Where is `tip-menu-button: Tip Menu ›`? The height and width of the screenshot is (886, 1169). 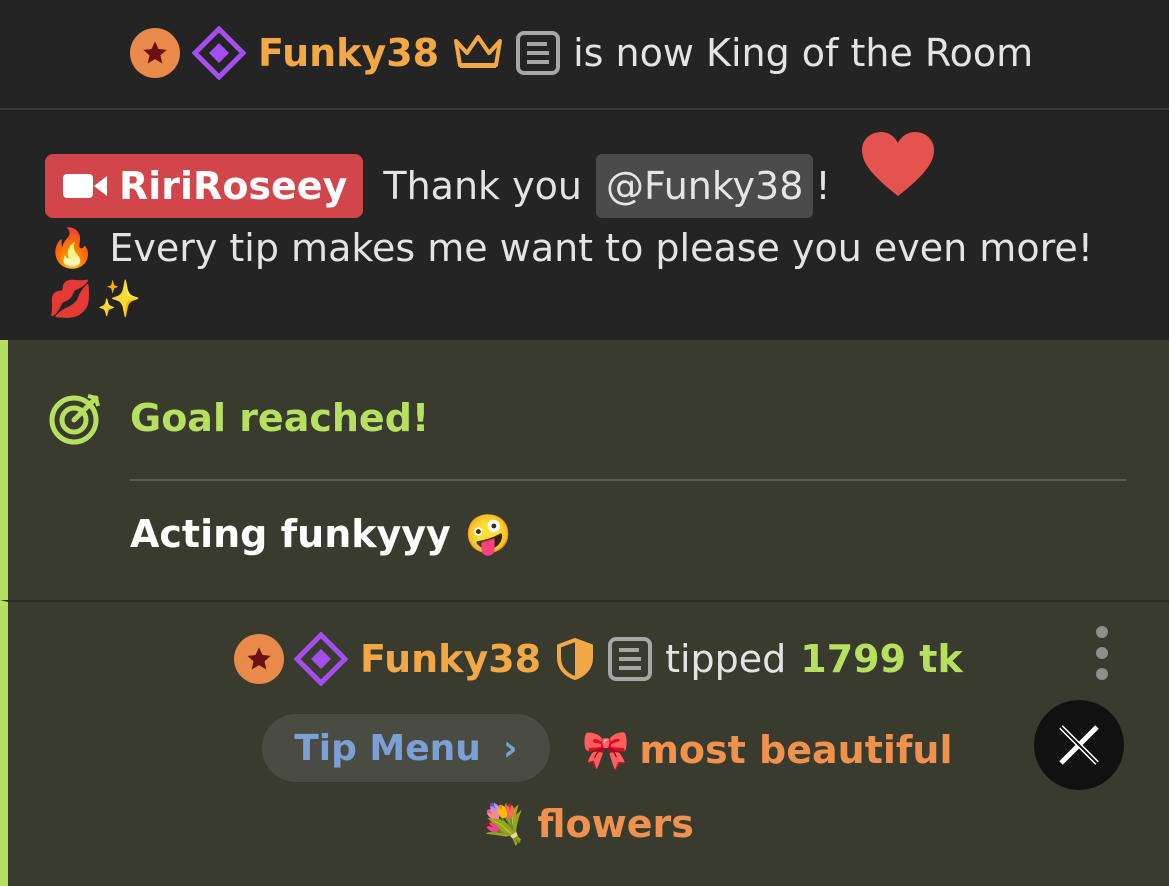 tip-menu-button: Tip Menu › is located at coordinates (406, 748).